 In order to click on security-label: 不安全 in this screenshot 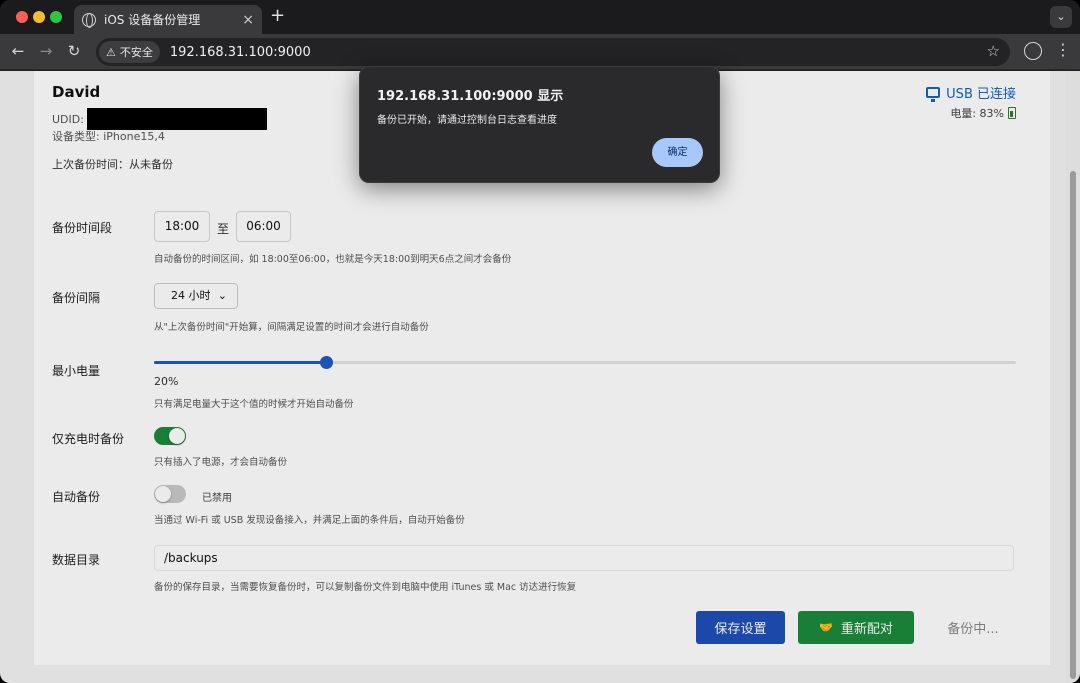, I will do `click(136, 52)`.